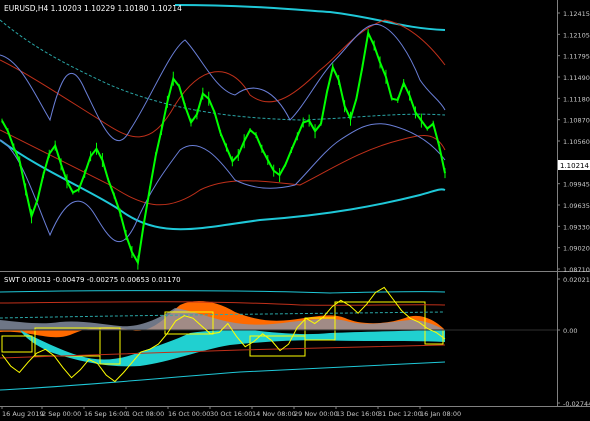  Describe the element at coordinates (576, 78) in the screenshot. I see `price-tick-label: 1.11490` at that location.